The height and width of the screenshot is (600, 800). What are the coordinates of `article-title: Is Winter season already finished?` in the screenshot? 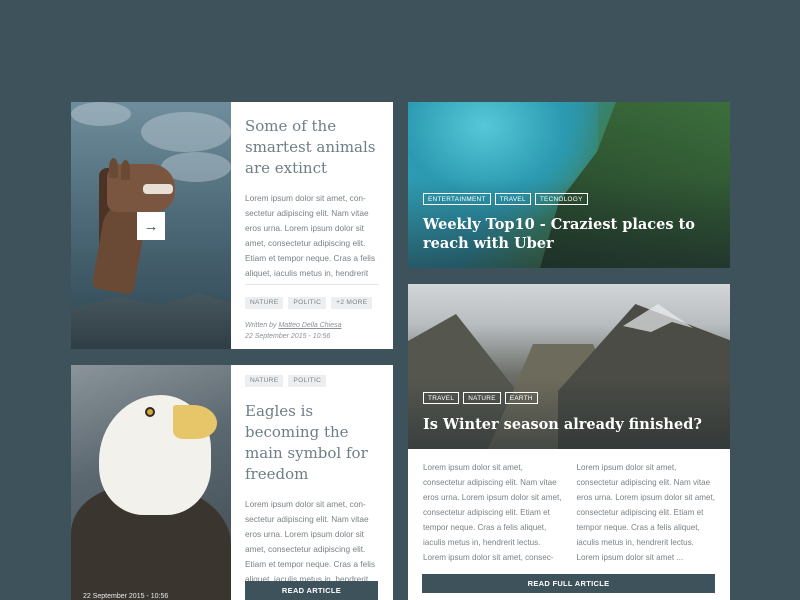 It's located at (573, 424).